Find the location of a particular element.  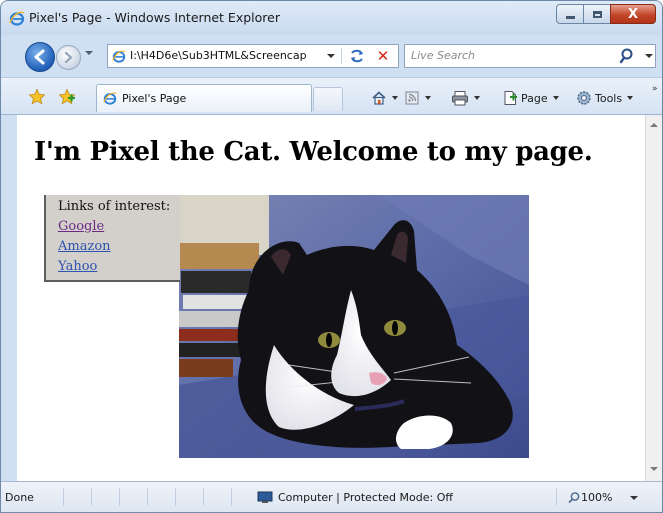

status-text: Done is located at coordinates (19, 497).